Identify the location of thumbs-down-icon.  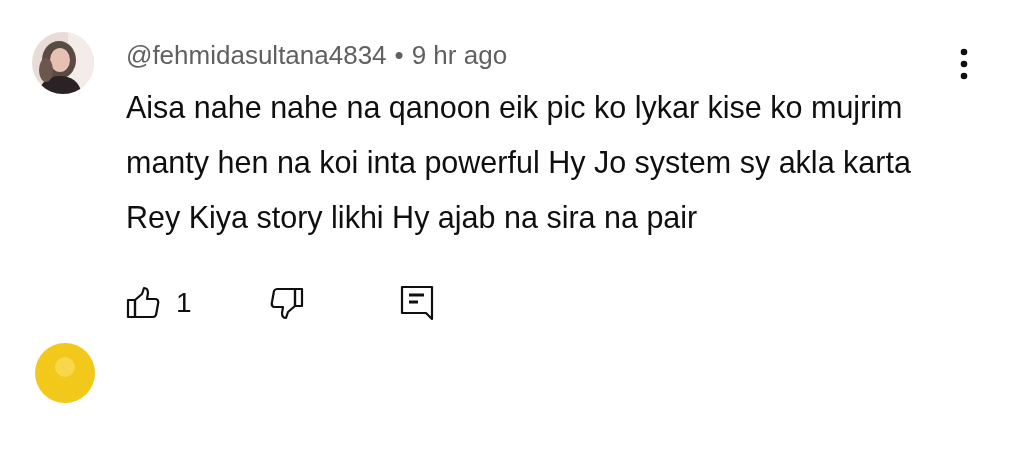
(286, 303).